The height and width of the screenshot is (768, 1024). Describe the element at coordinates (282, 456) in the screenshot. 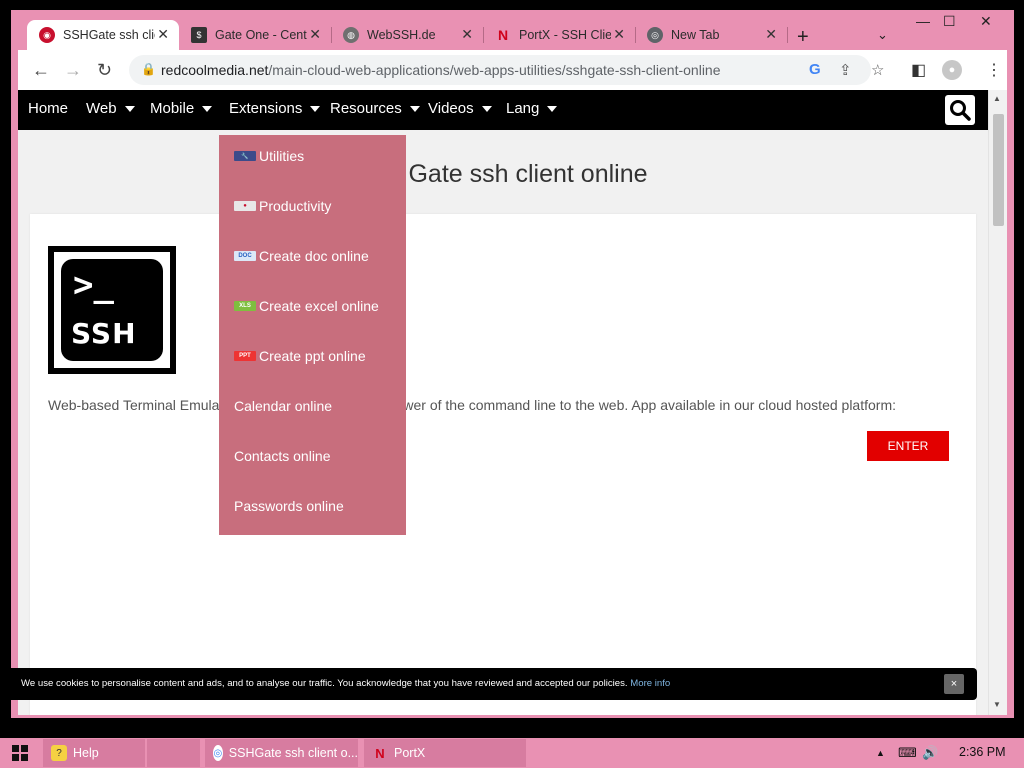

I see `dropdown-item-contacts: Contacts online` at that location.